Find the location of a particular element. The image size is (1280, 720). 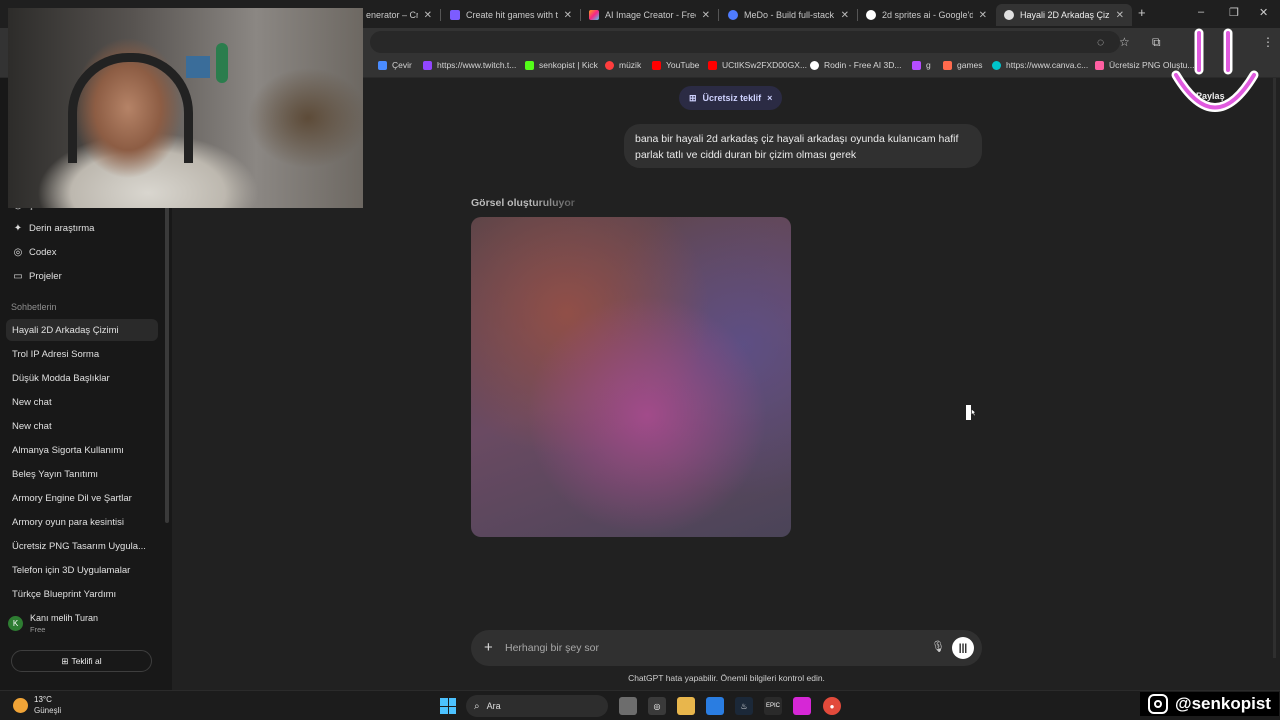

user-profile: K Kanı melih Turan Free is located at coordinates (53, 623).